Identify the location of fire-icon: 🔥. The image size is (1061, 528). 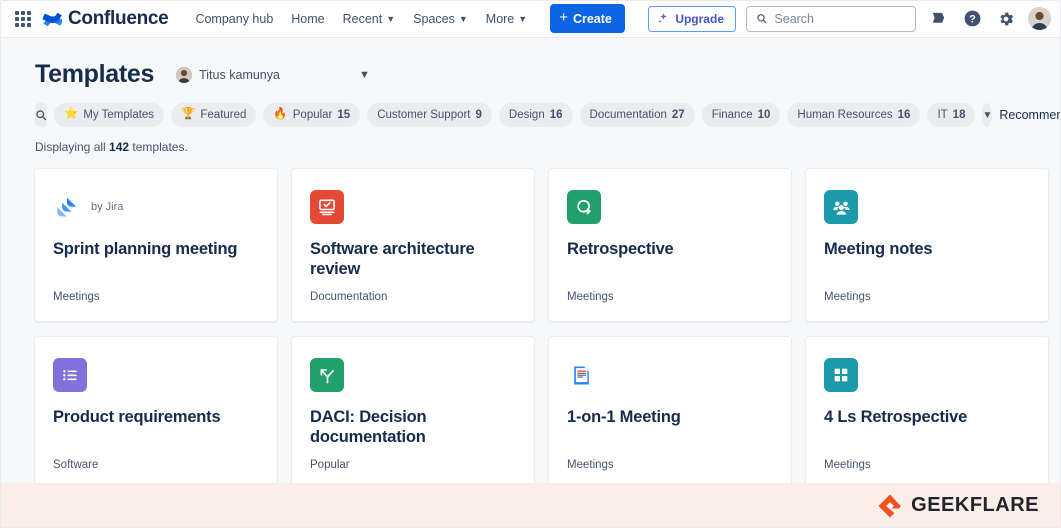
(280, 114).